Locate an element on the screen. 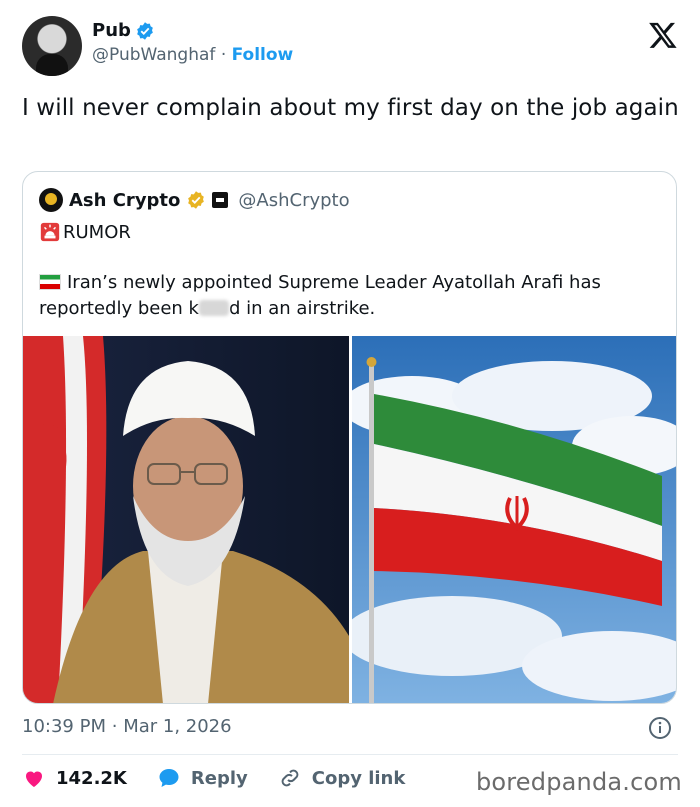 The width and height of the screenshot is (700, 807). copy-link-label: Copy link is located at coordinates (358, 778).